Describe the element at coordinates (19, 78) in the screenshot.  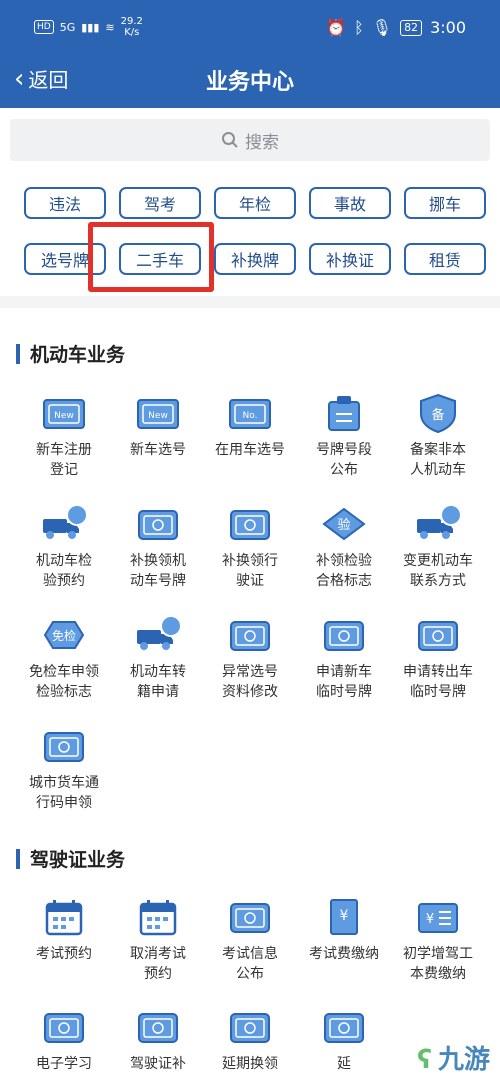
I see `chevron-left-icon: ‹` at that location.